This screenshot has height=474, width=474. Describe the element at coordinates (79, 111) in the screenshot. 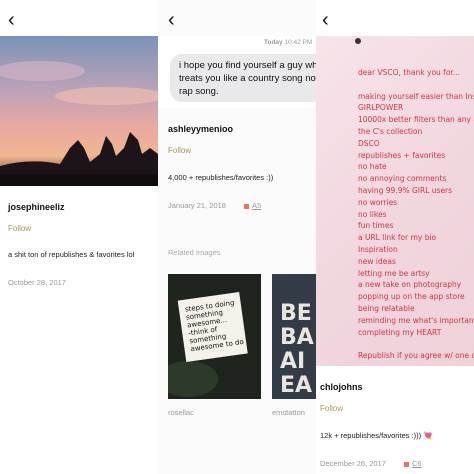

I see `sunset-photo` at that location.